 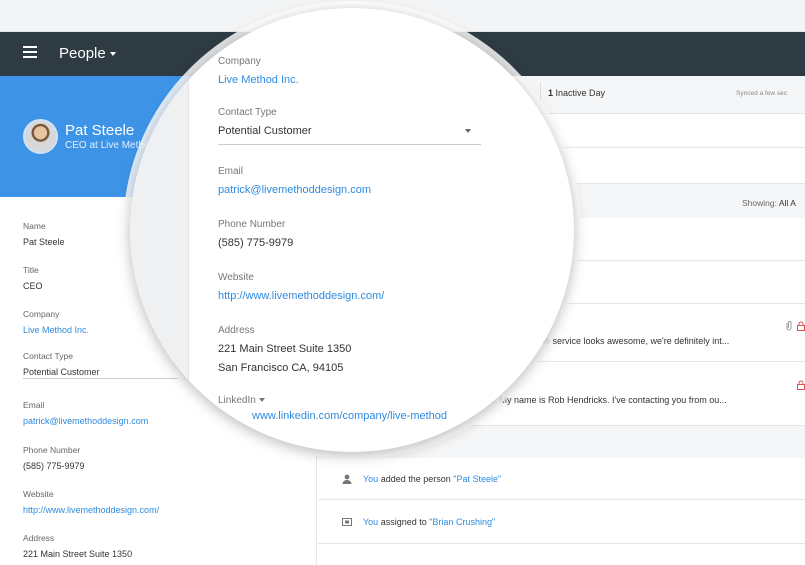 What do you see at coordinates (561, 479) in the screenshot?
I see `activity-row: You added the person "Pat Steele"` at bounding box center [561, 479].